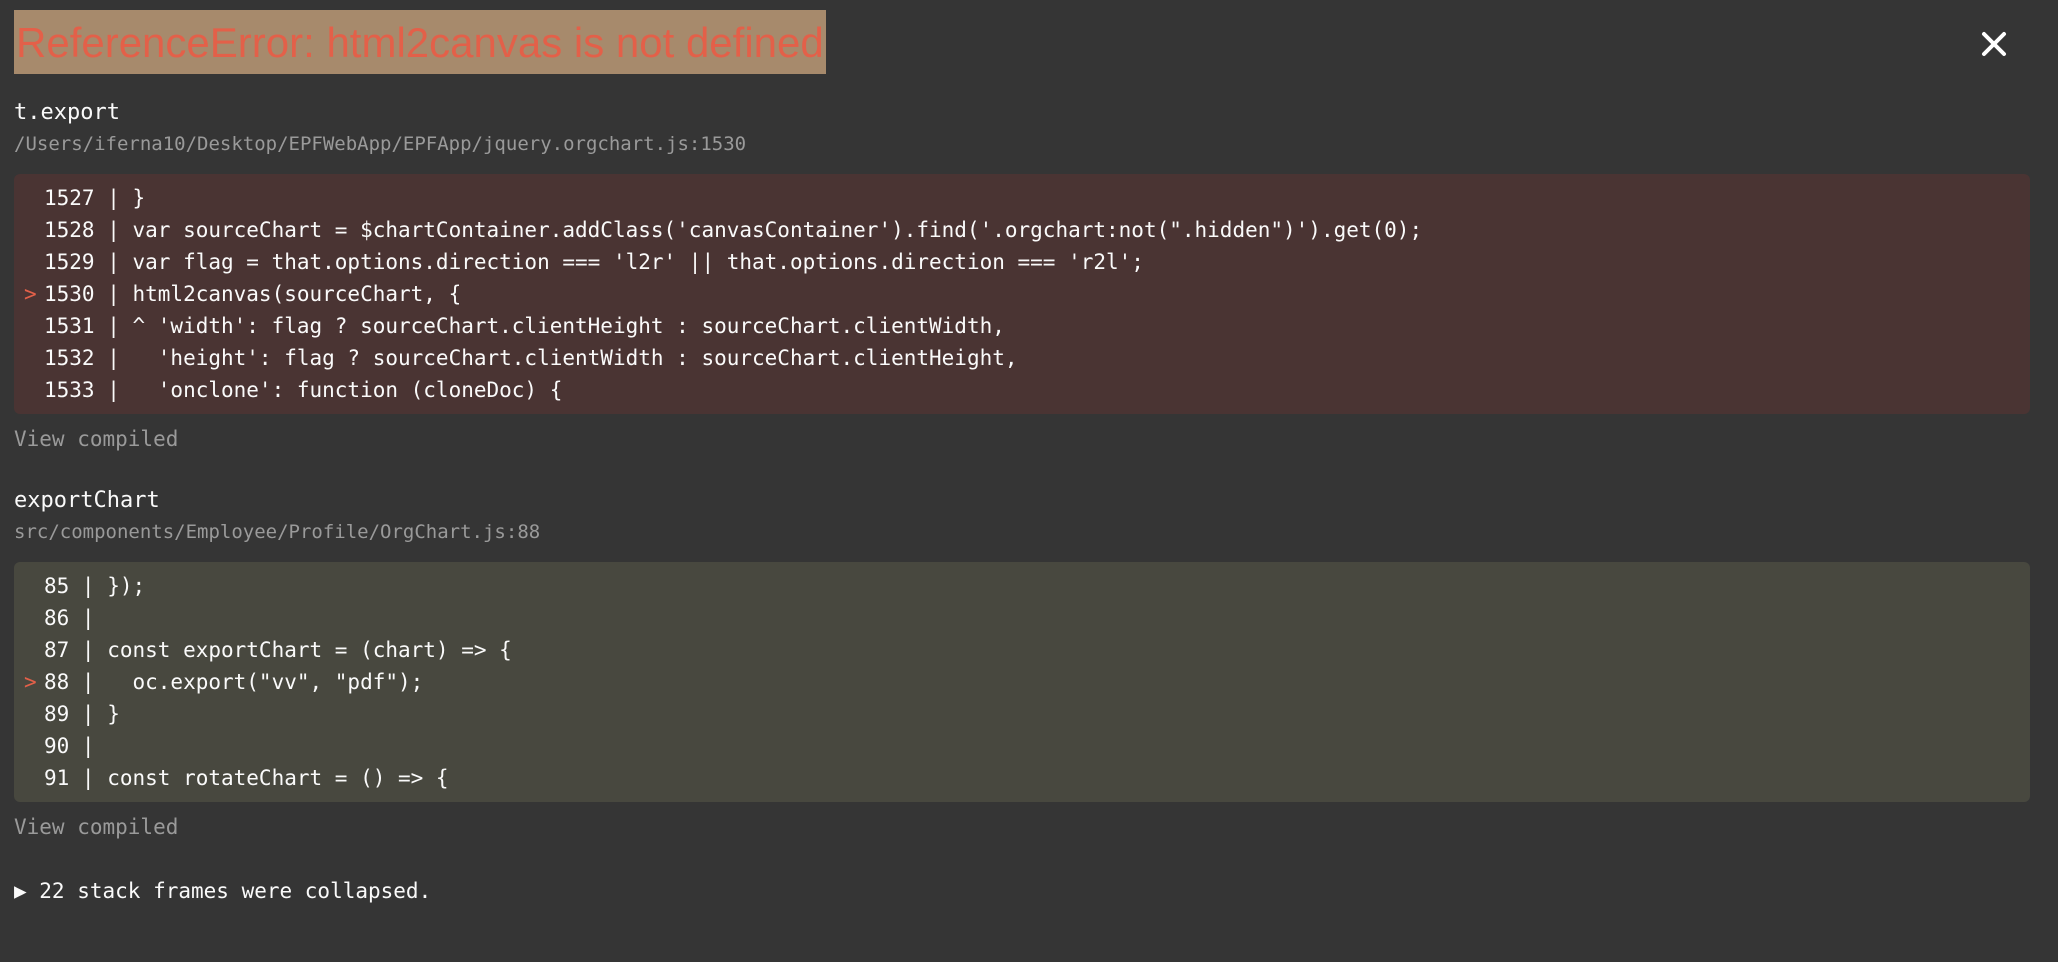  What do you see at coordinates (1022, 198) in the screenshot?
I see `code-line: 1527 | }` at bounding box center [1022, 198].